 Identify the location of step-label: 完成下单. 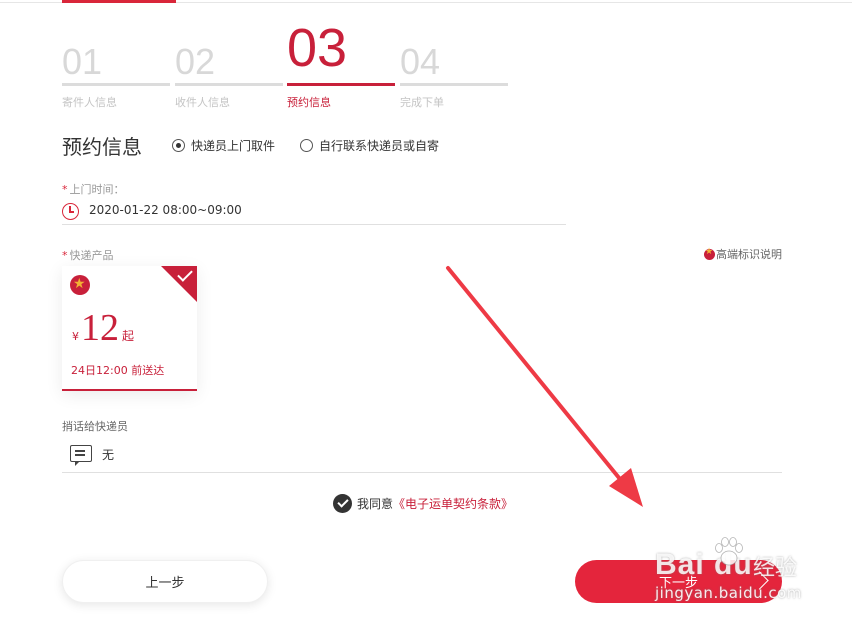
(422, 102).